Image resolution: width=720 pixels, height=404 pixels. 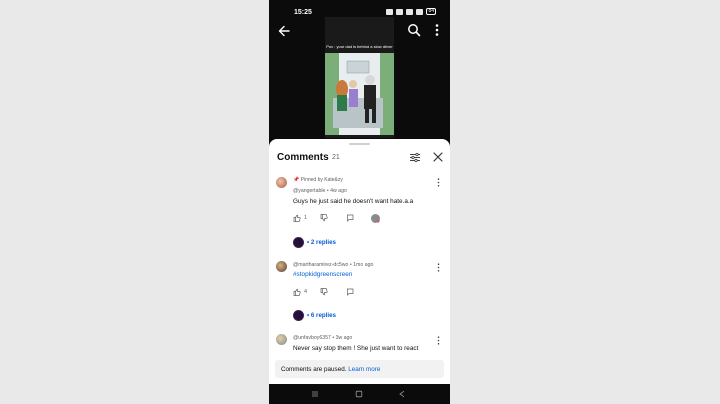 What do you see at coordinates (303, 12) in the screenshot?
I see `status-time: 15:25` at bounding box center [303, 12].